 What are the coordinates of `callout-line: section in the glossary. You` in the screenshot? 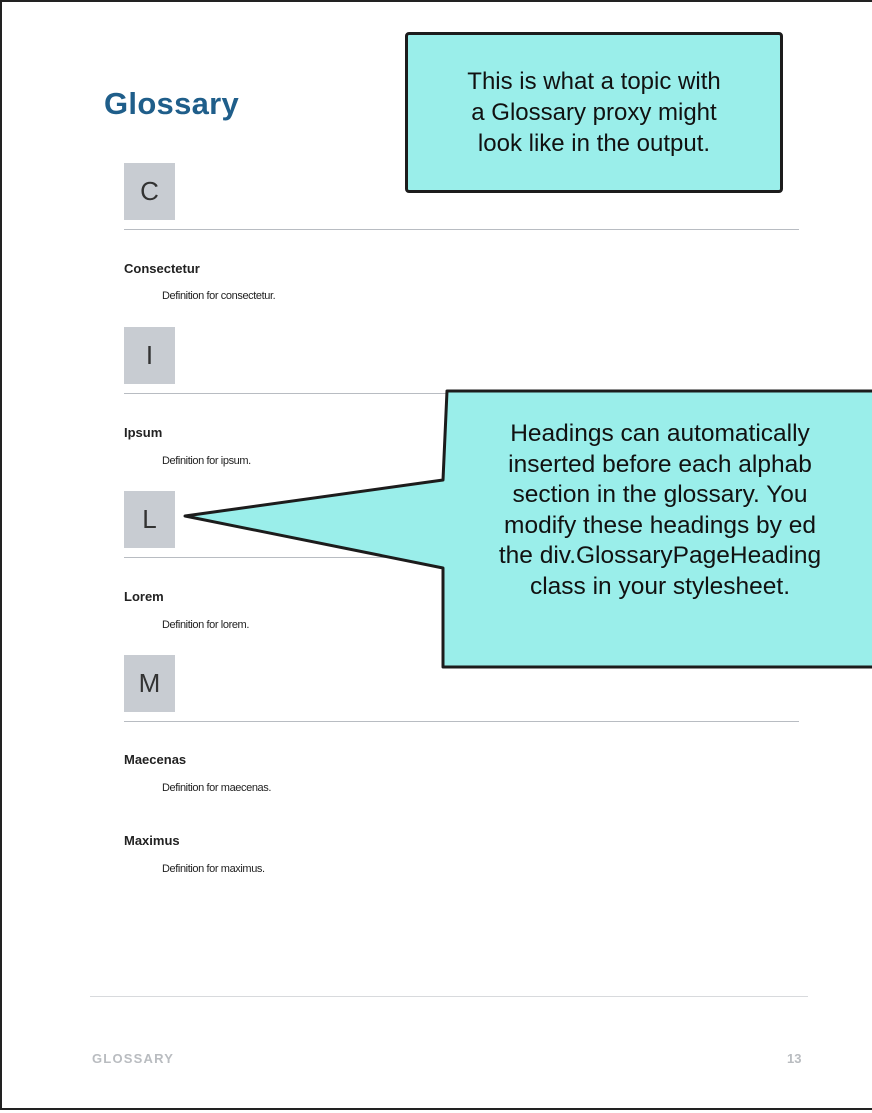 It's located at (660, 494).